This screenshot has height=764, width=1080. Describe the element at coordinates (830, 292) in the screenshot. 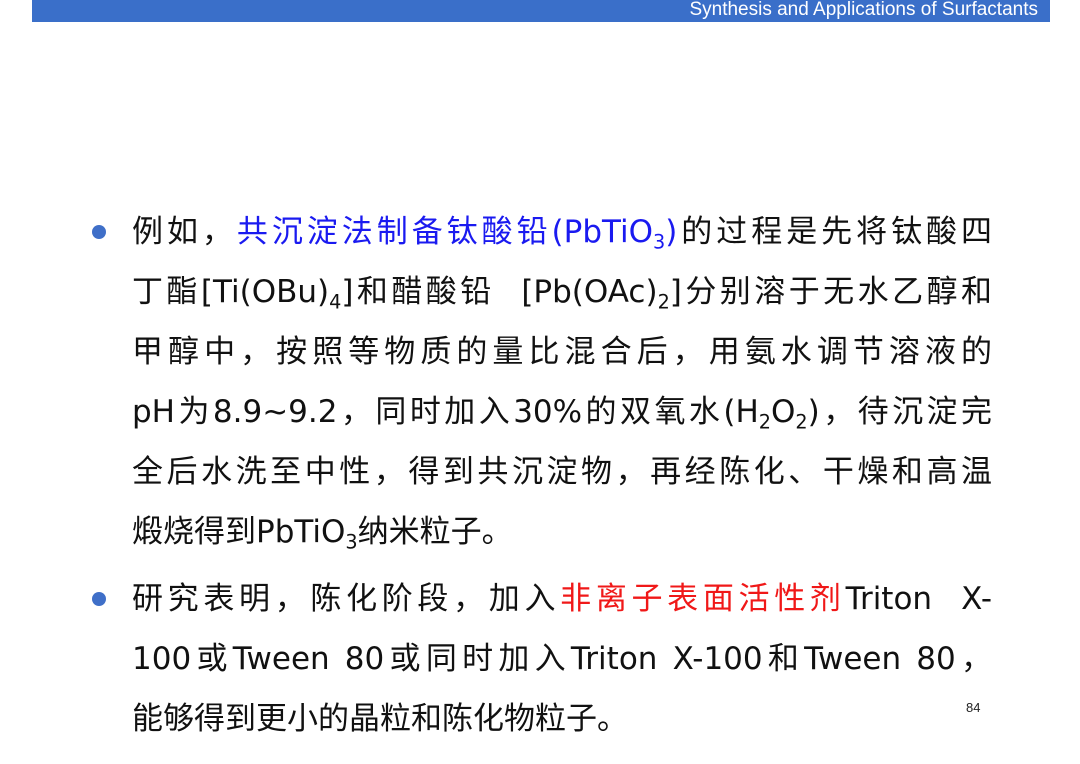

I see `text-segment: ]分别溶于无水乙醇和` at that location.